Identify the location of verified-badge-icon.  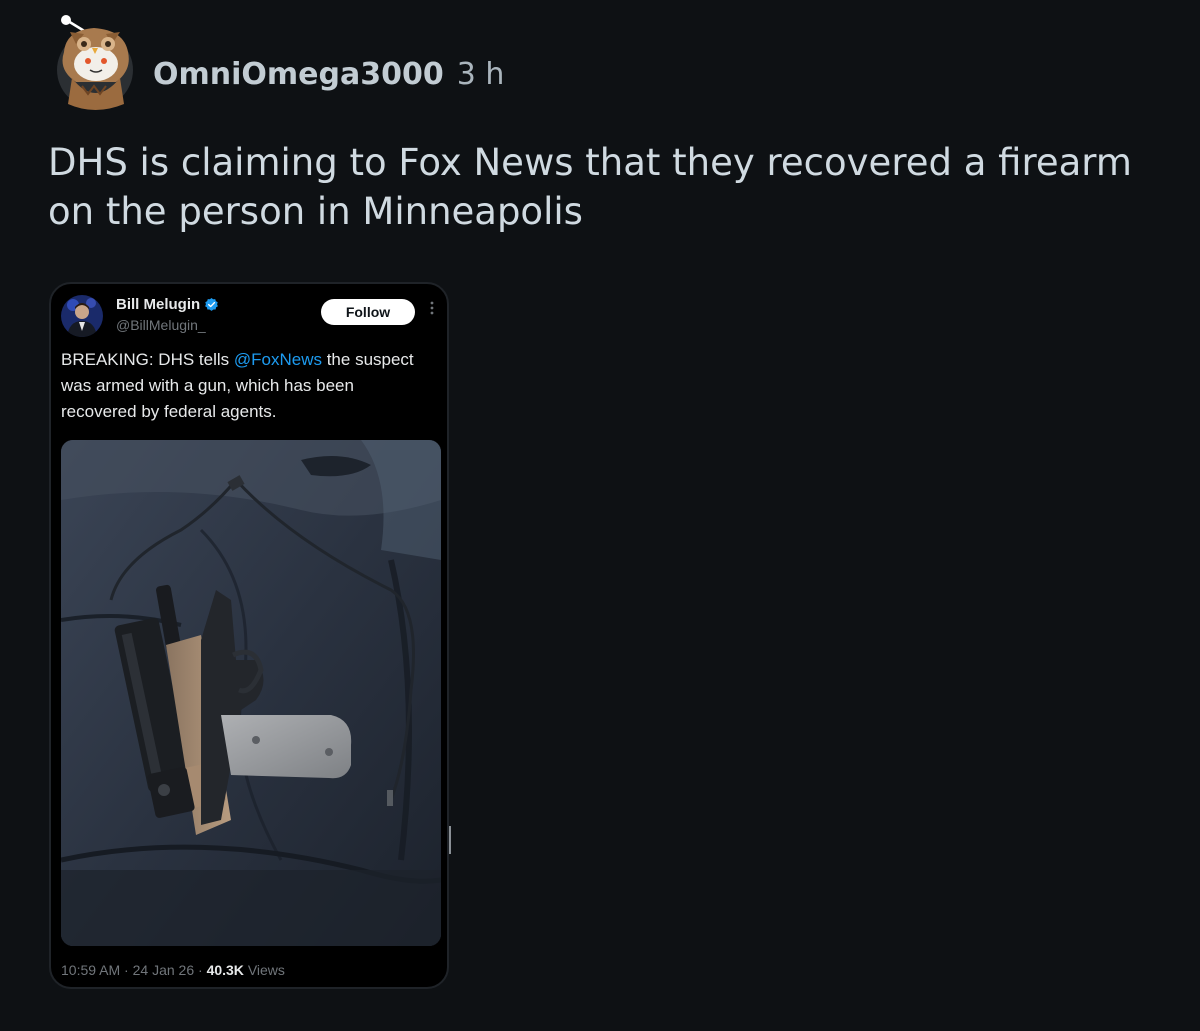
(212, 304).